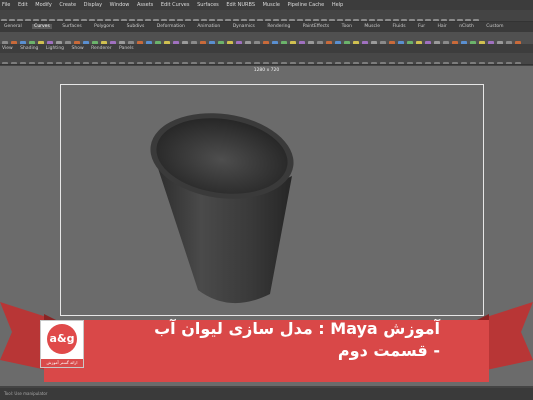  I want to click on shelf-tab-deformation: Deformation, so click(171, 26).